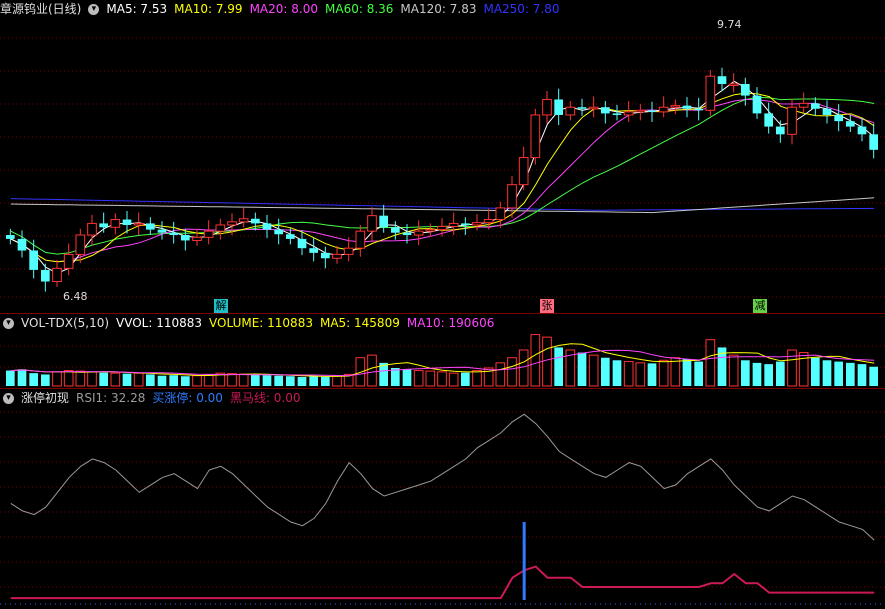  What do you see at coordinates (438, 9) in the screenshot?
I see `ma120-label: MA120: 7.83` at bounding box center [438, 9].